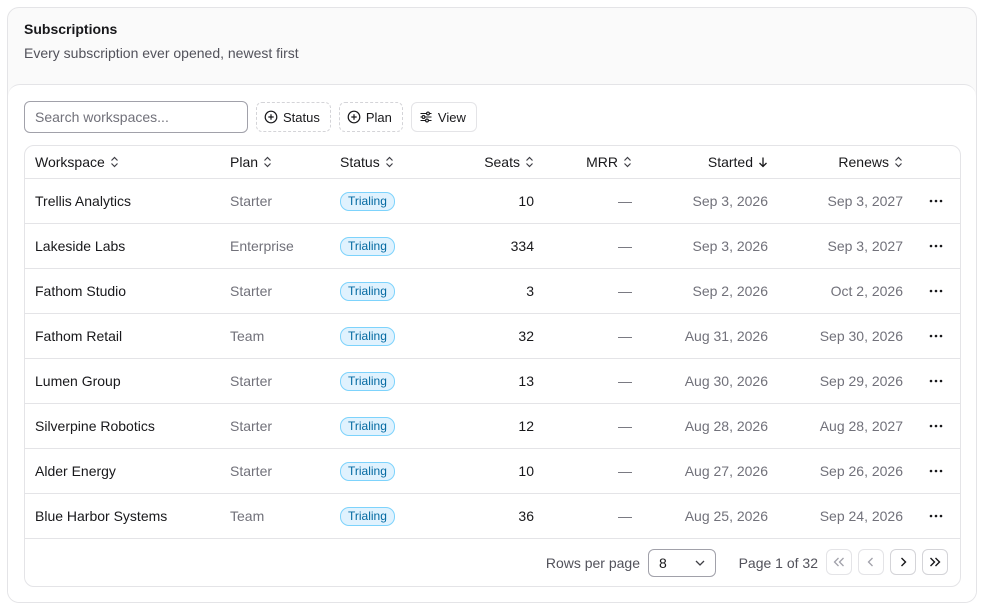  I want to click on cell-plan: Enterprise, so click(262, 246).